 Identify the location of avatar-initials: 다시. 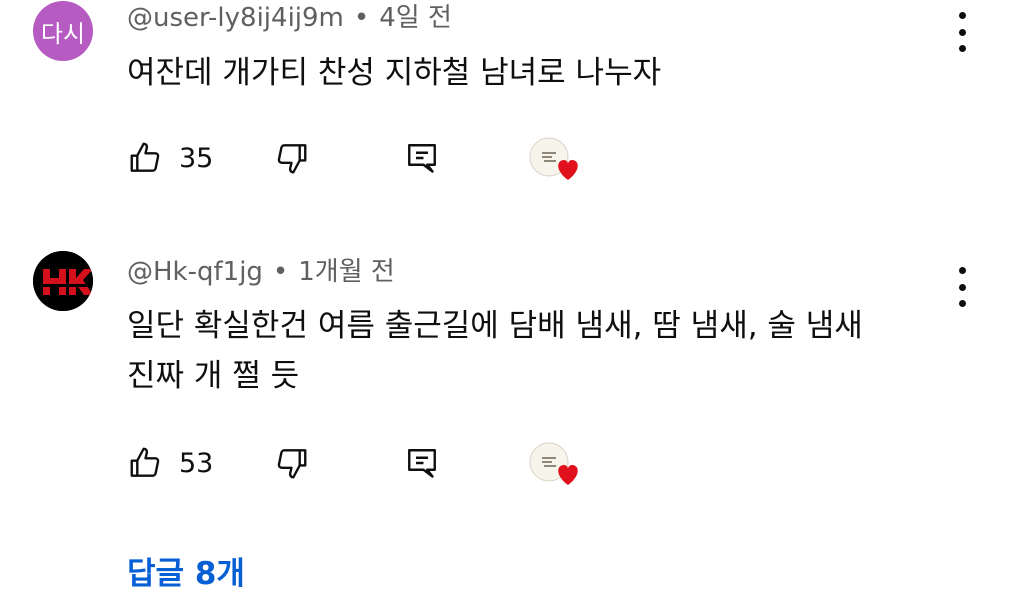
(63, 33).